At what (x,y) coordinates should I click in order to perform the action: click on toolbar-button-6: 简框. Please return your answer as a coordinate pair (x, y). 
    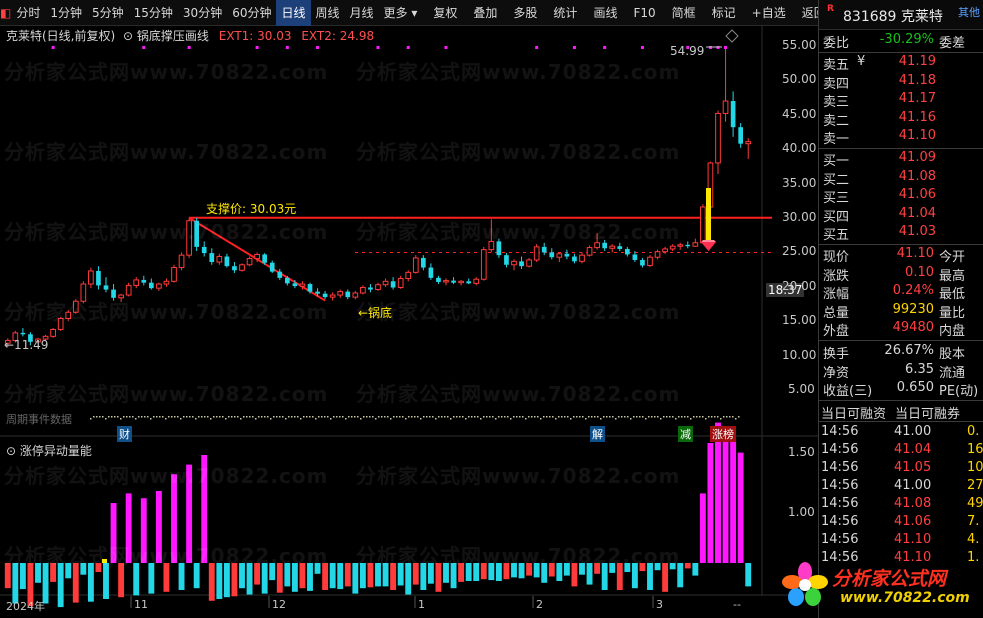
    Looking at the image, I should click on (684, 13).